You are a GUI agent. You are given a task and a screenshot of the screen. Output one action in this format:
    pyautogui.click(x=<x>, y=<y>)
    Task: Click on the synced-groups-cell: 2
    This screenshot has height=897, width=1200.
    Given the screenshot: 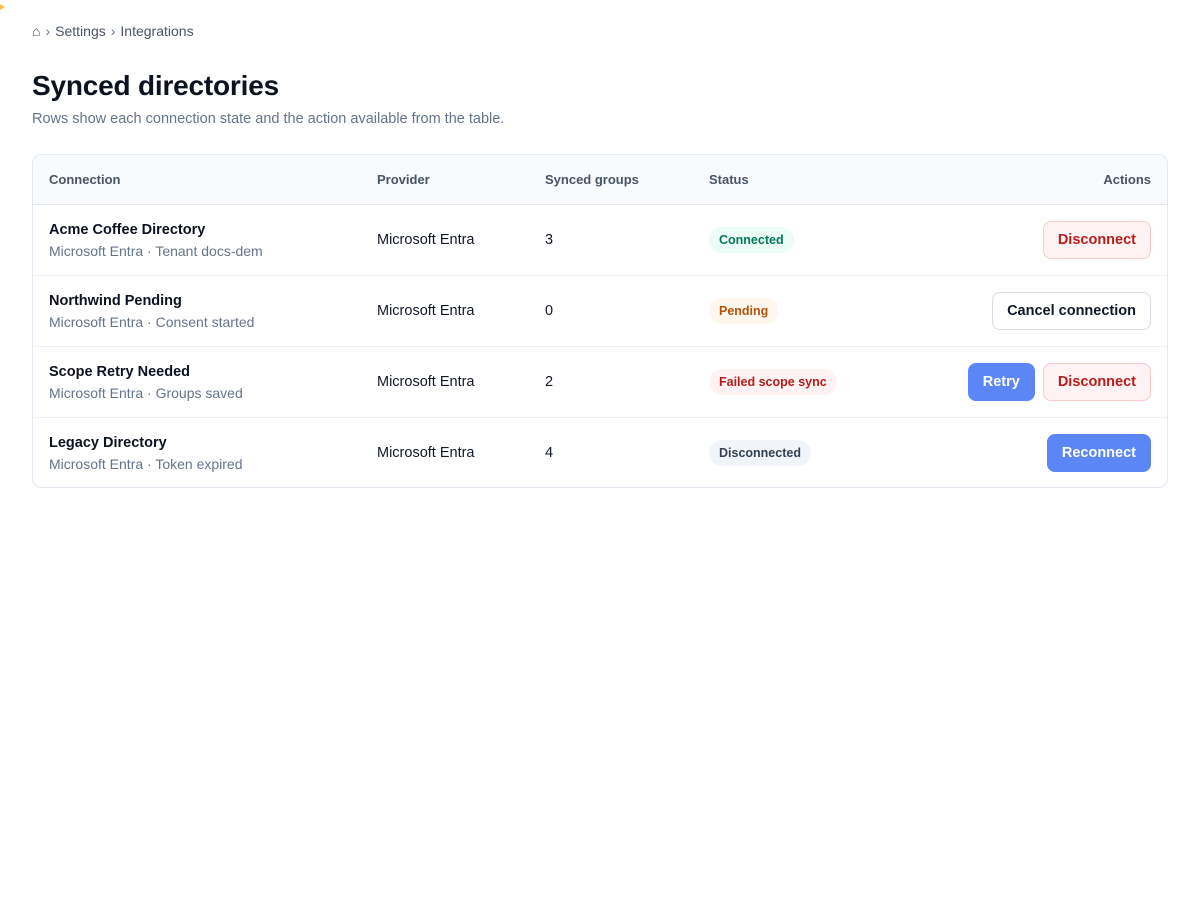 What is the action you would take?
    pyautogui.click(x=549, y=382)
    